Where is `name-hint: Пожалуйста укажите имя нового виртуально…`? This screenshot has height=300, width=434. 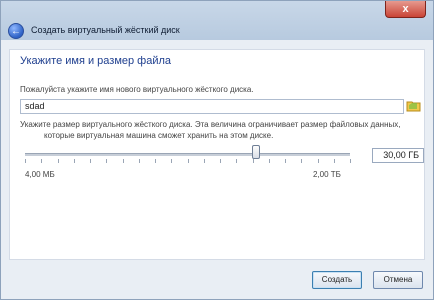
name-hint: Пожалуйста укажите имя нового виртуально… is located at coordinates (137, 89).